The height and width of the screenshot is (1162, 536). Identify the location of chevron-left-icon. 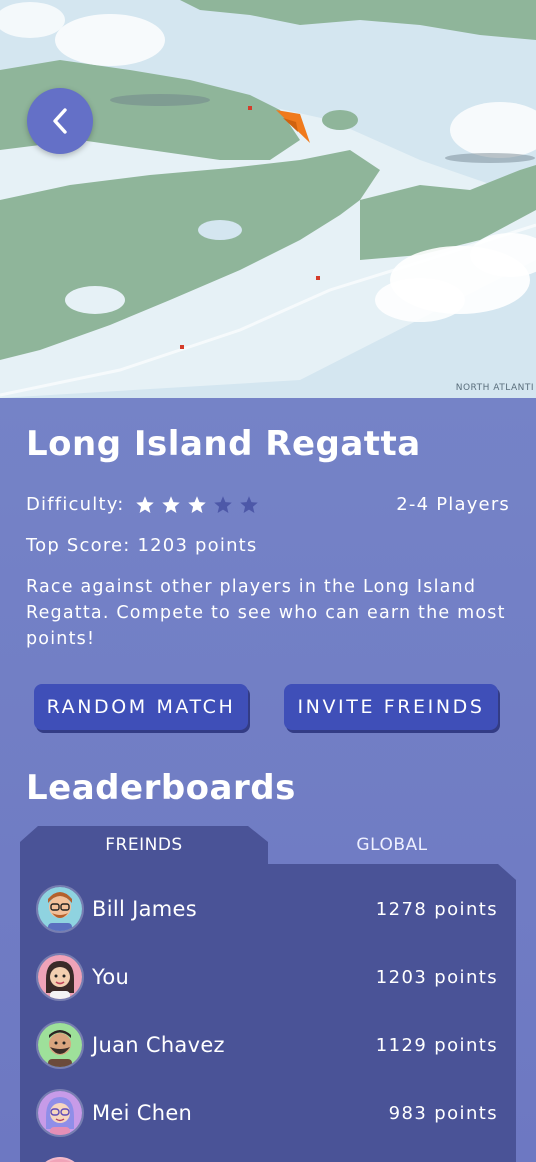
(60, 121).